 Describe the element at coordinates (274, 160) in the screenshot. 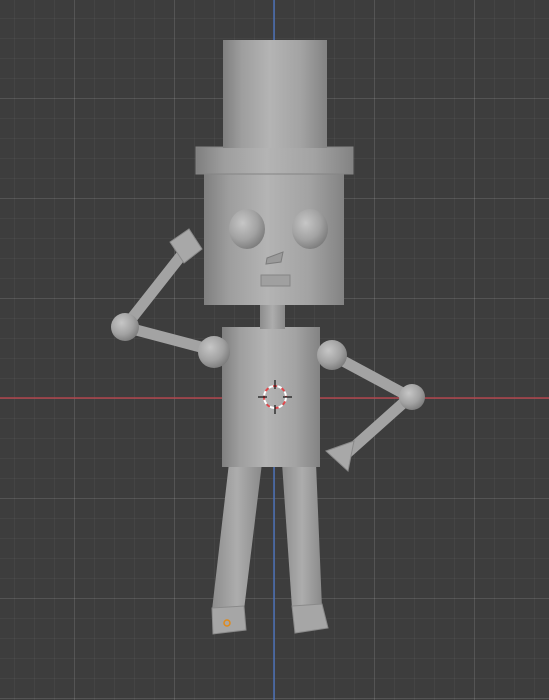

I see `hat-brim` at that location.